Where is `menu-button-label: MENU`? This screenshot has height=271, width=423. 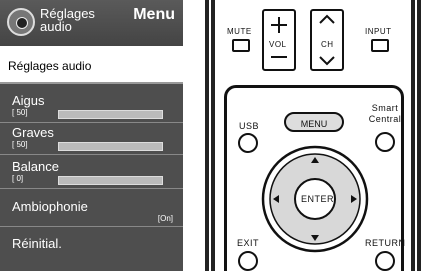 menu-button-label: MENU is located at coordinates (314, 124).